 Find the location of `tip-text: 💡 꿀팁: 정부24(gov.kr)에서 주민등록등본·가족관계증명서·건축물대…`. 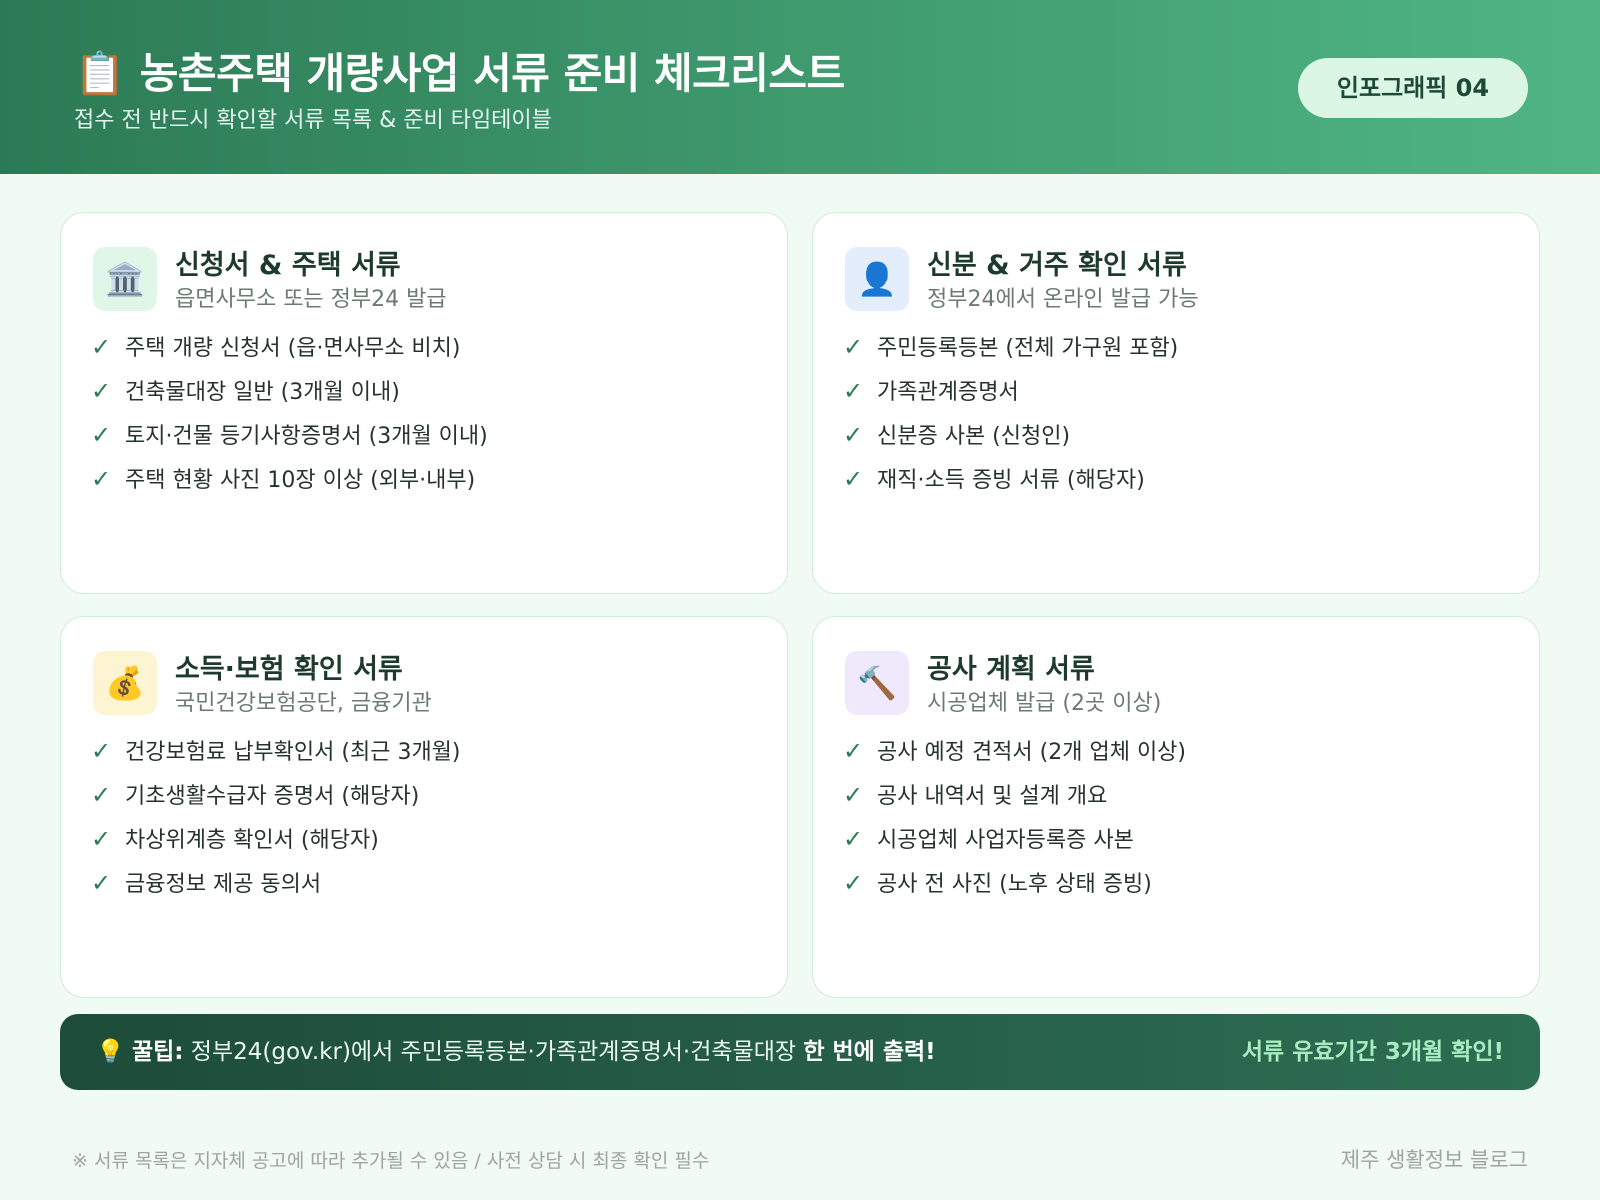

tip-text: 💡 꿀팁: 정부24(gov.kr)에서 주민등록등본·가족관계증명서·건축물대… is located at coordinates (516, 1052).